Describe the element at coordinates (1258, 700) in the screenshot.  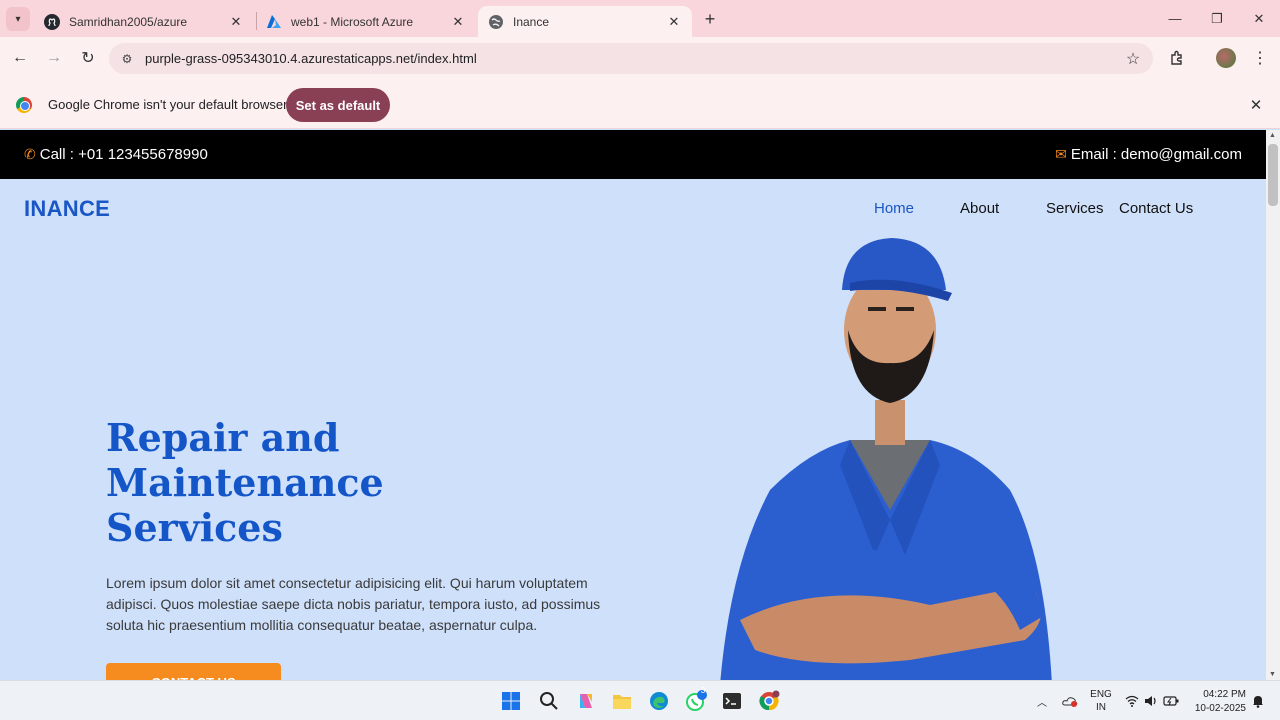
I see `notification-bell-icon` at that location.